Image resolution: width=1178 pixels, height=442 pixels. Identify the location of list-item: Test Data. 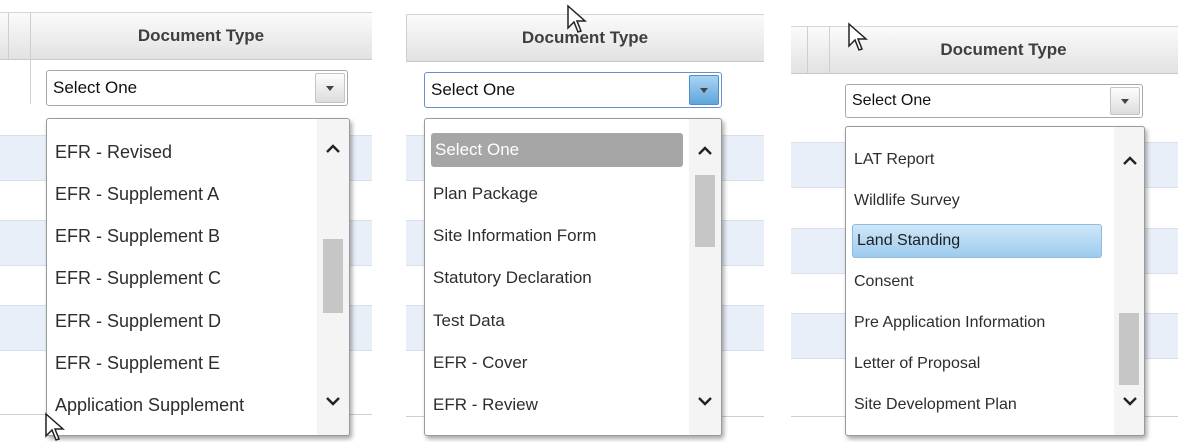
(469, 321).